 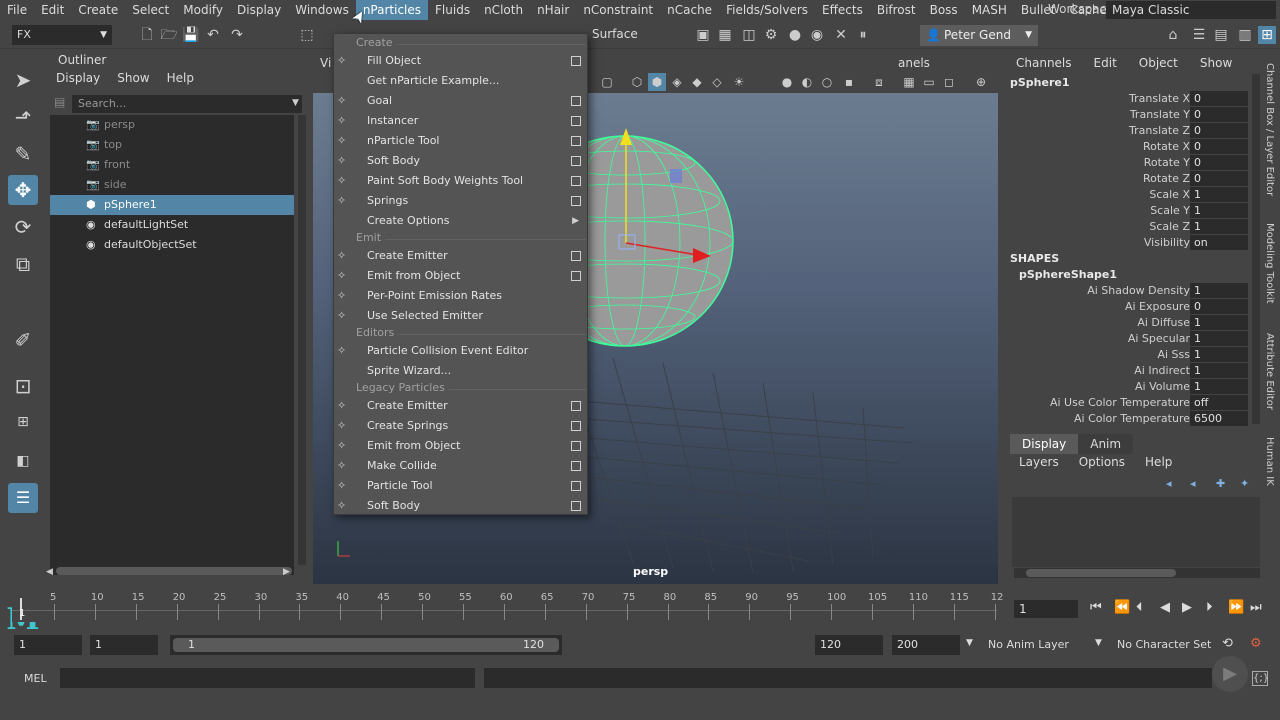 What do you see at coordinates (1046, 609) in the screenshot?
I see `current-frame-field: 1` at bounding box center [1046, 609].